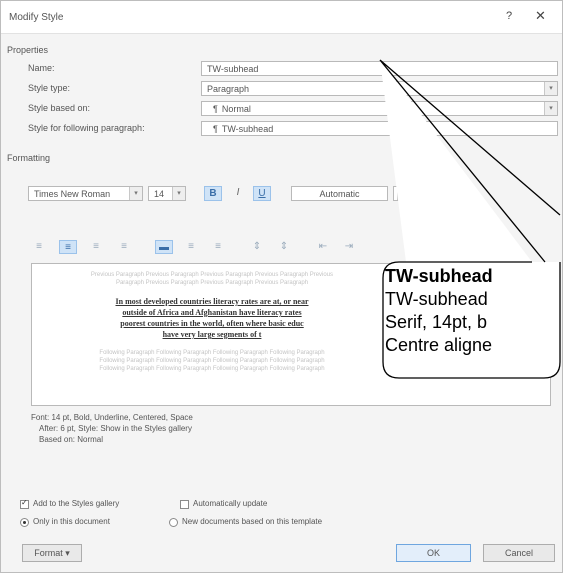  Describe the element at coordinates (436, 322) in the screenshot. I see `callout-line: Serif, 14pt, b` at that location.